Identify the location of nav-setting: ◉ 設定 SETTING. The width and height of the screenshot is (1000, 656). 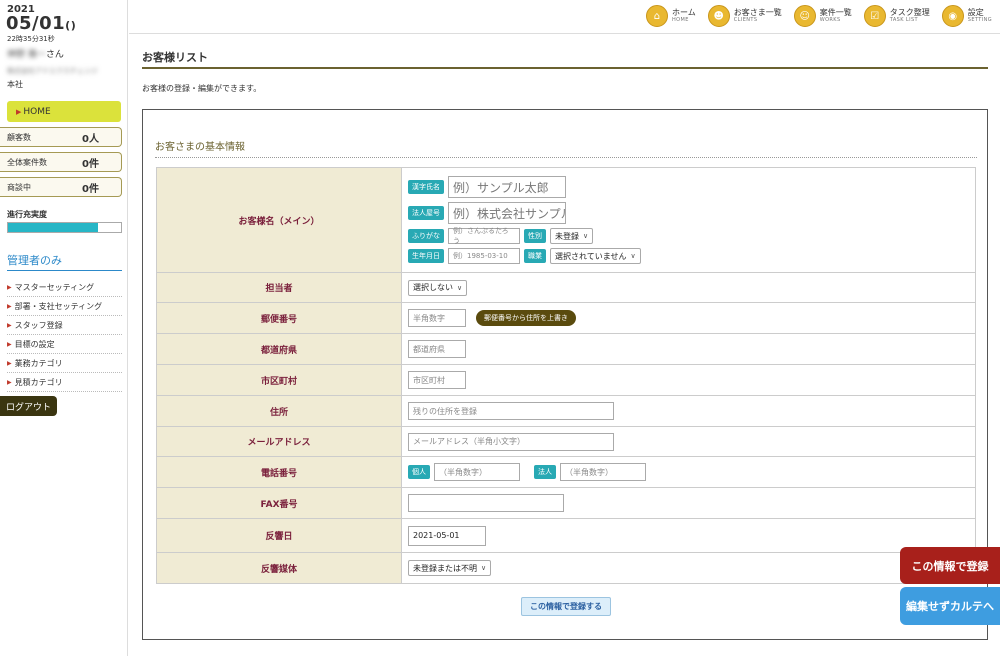
(966, 16).